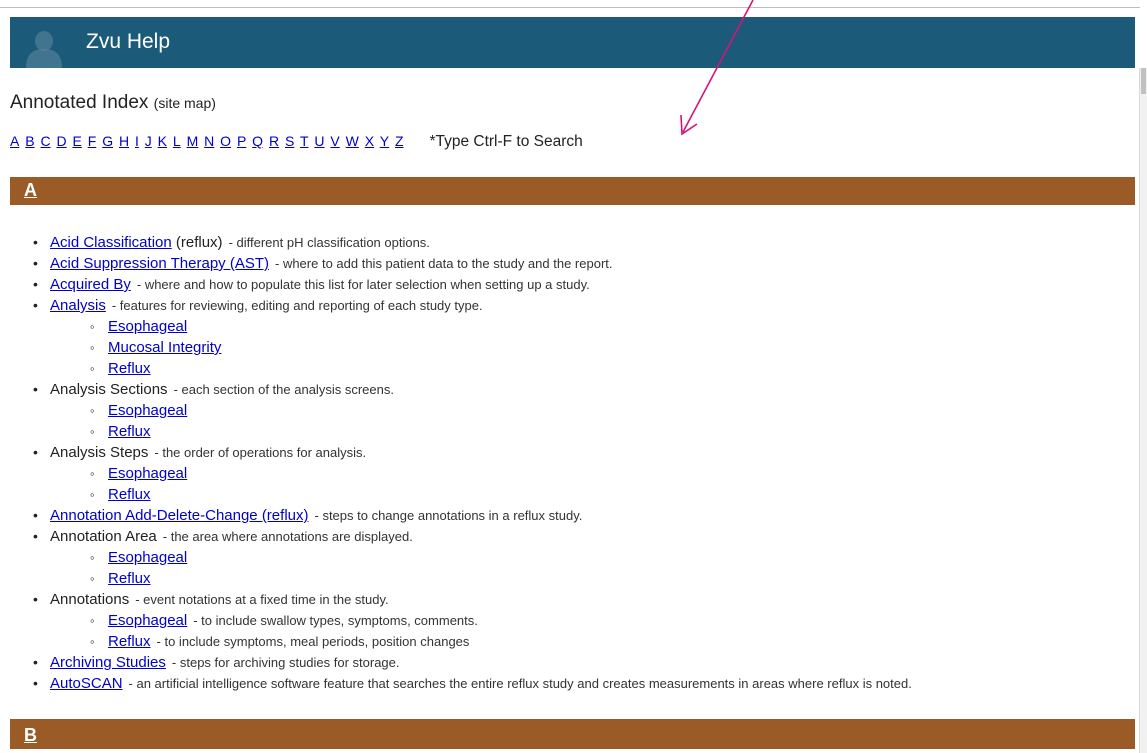  What do you see at coordinates (289, 141) in the screenshot?
I see `letter-link-s: S` at bounding box center [289, 141].